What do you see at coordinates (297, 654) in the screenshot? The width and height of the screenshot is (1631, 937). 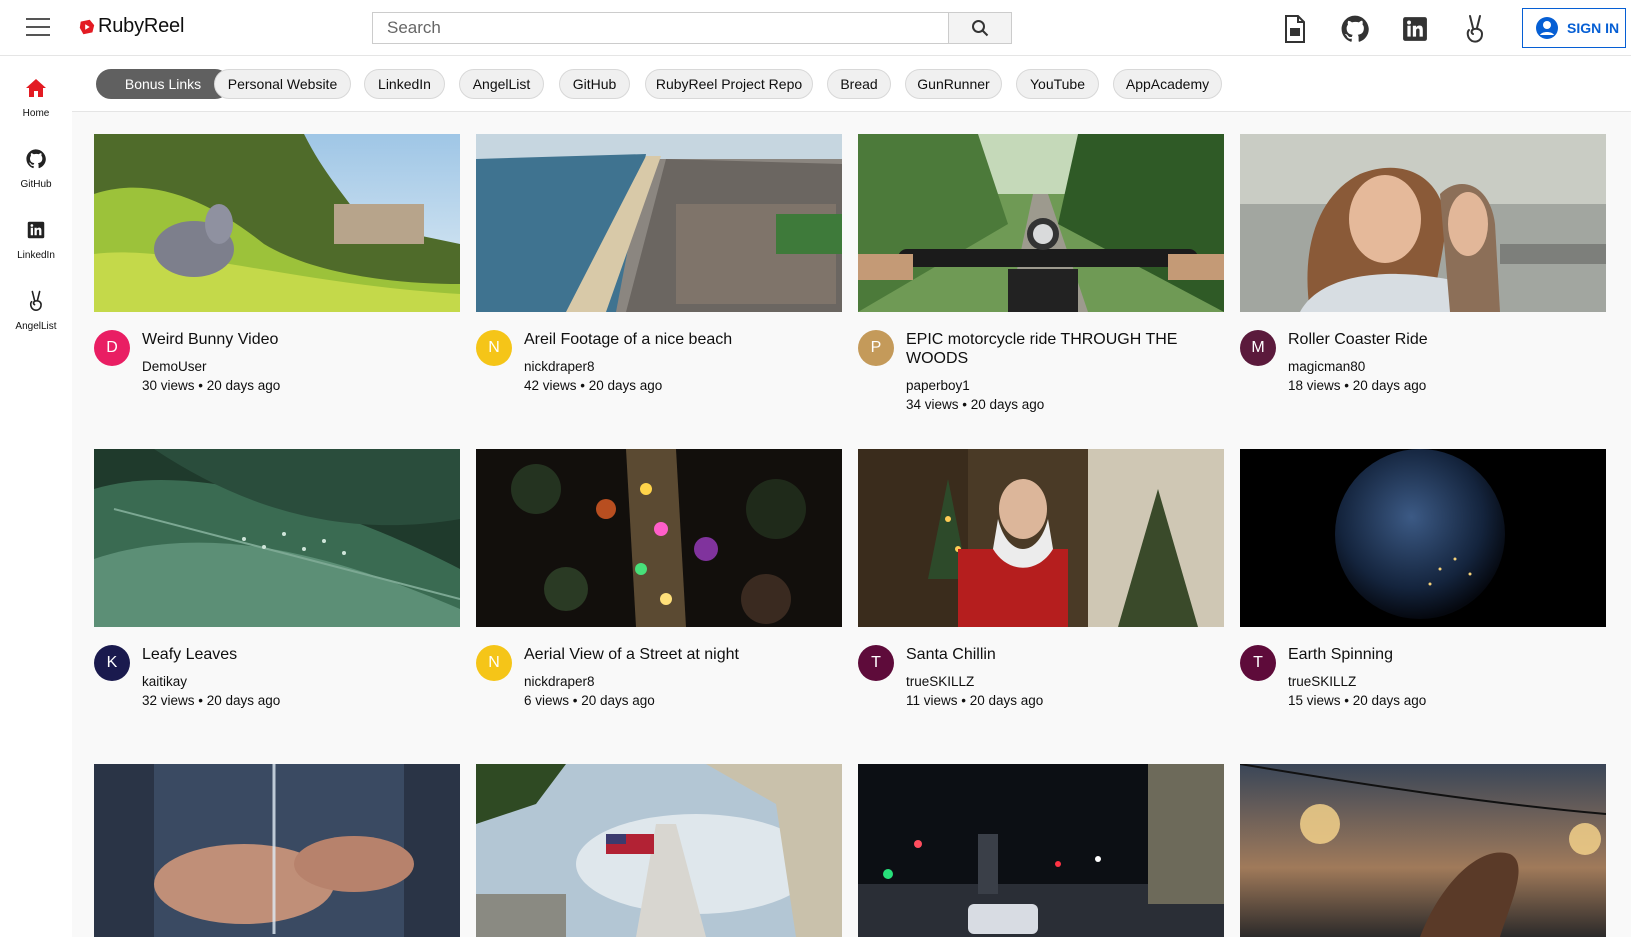 I see `video-title: Leafy Leaves` at bounding box center [297, 654].